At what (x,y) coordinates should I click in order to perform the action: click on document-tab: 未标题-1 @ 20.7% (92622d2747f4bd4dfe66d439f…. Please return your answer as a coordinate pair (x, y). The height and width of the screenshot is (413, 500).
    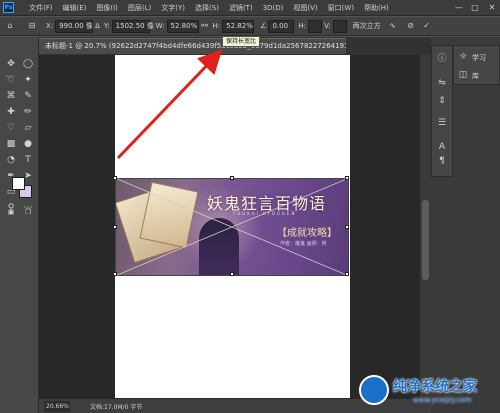
    Looking at the image, I should click on (192, 46).